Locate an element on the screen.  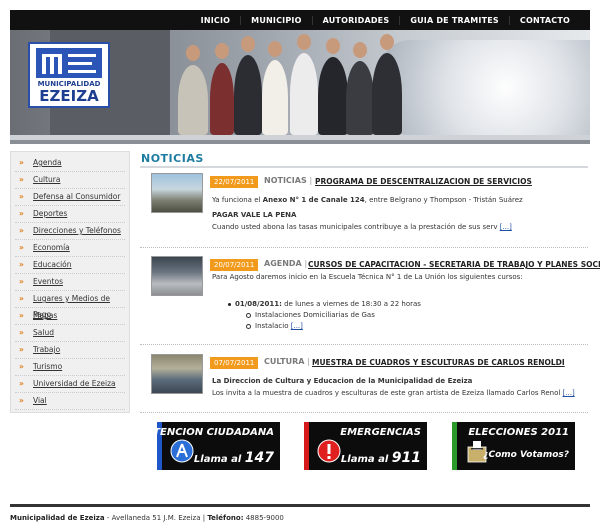
sidebar-item-vial: Vial is located at coordinates (70, 401).